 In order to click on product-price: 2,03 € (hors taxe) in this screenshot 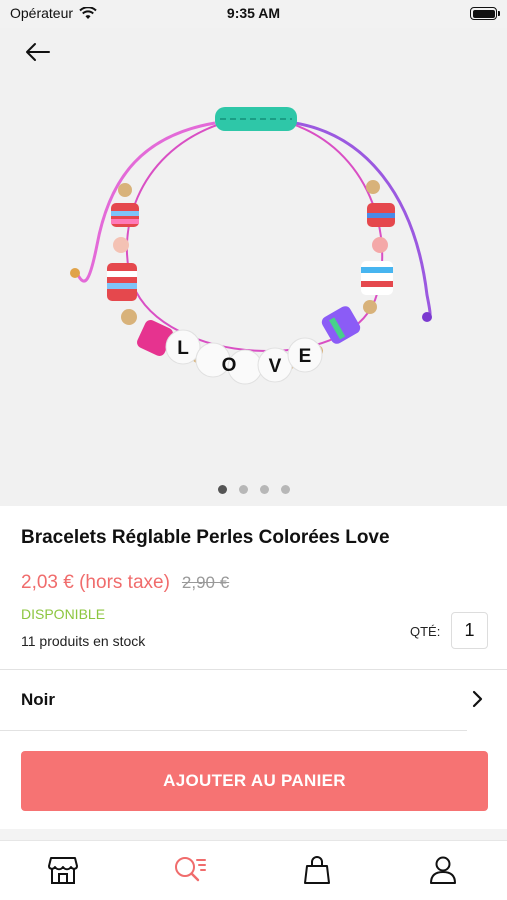, I will do `click(95, 582)`.